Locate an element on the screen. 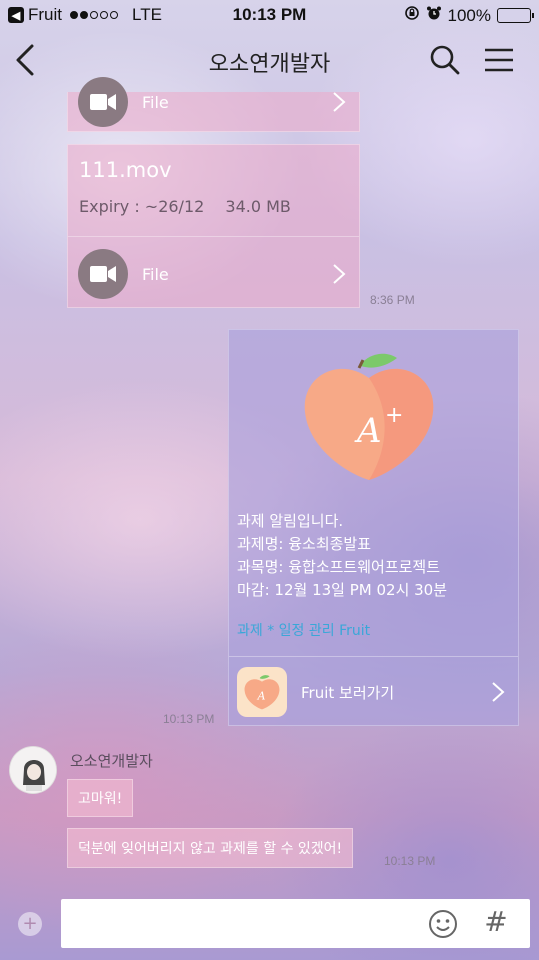  file-size: 34.0 MB is located at coordinates (258, 206).